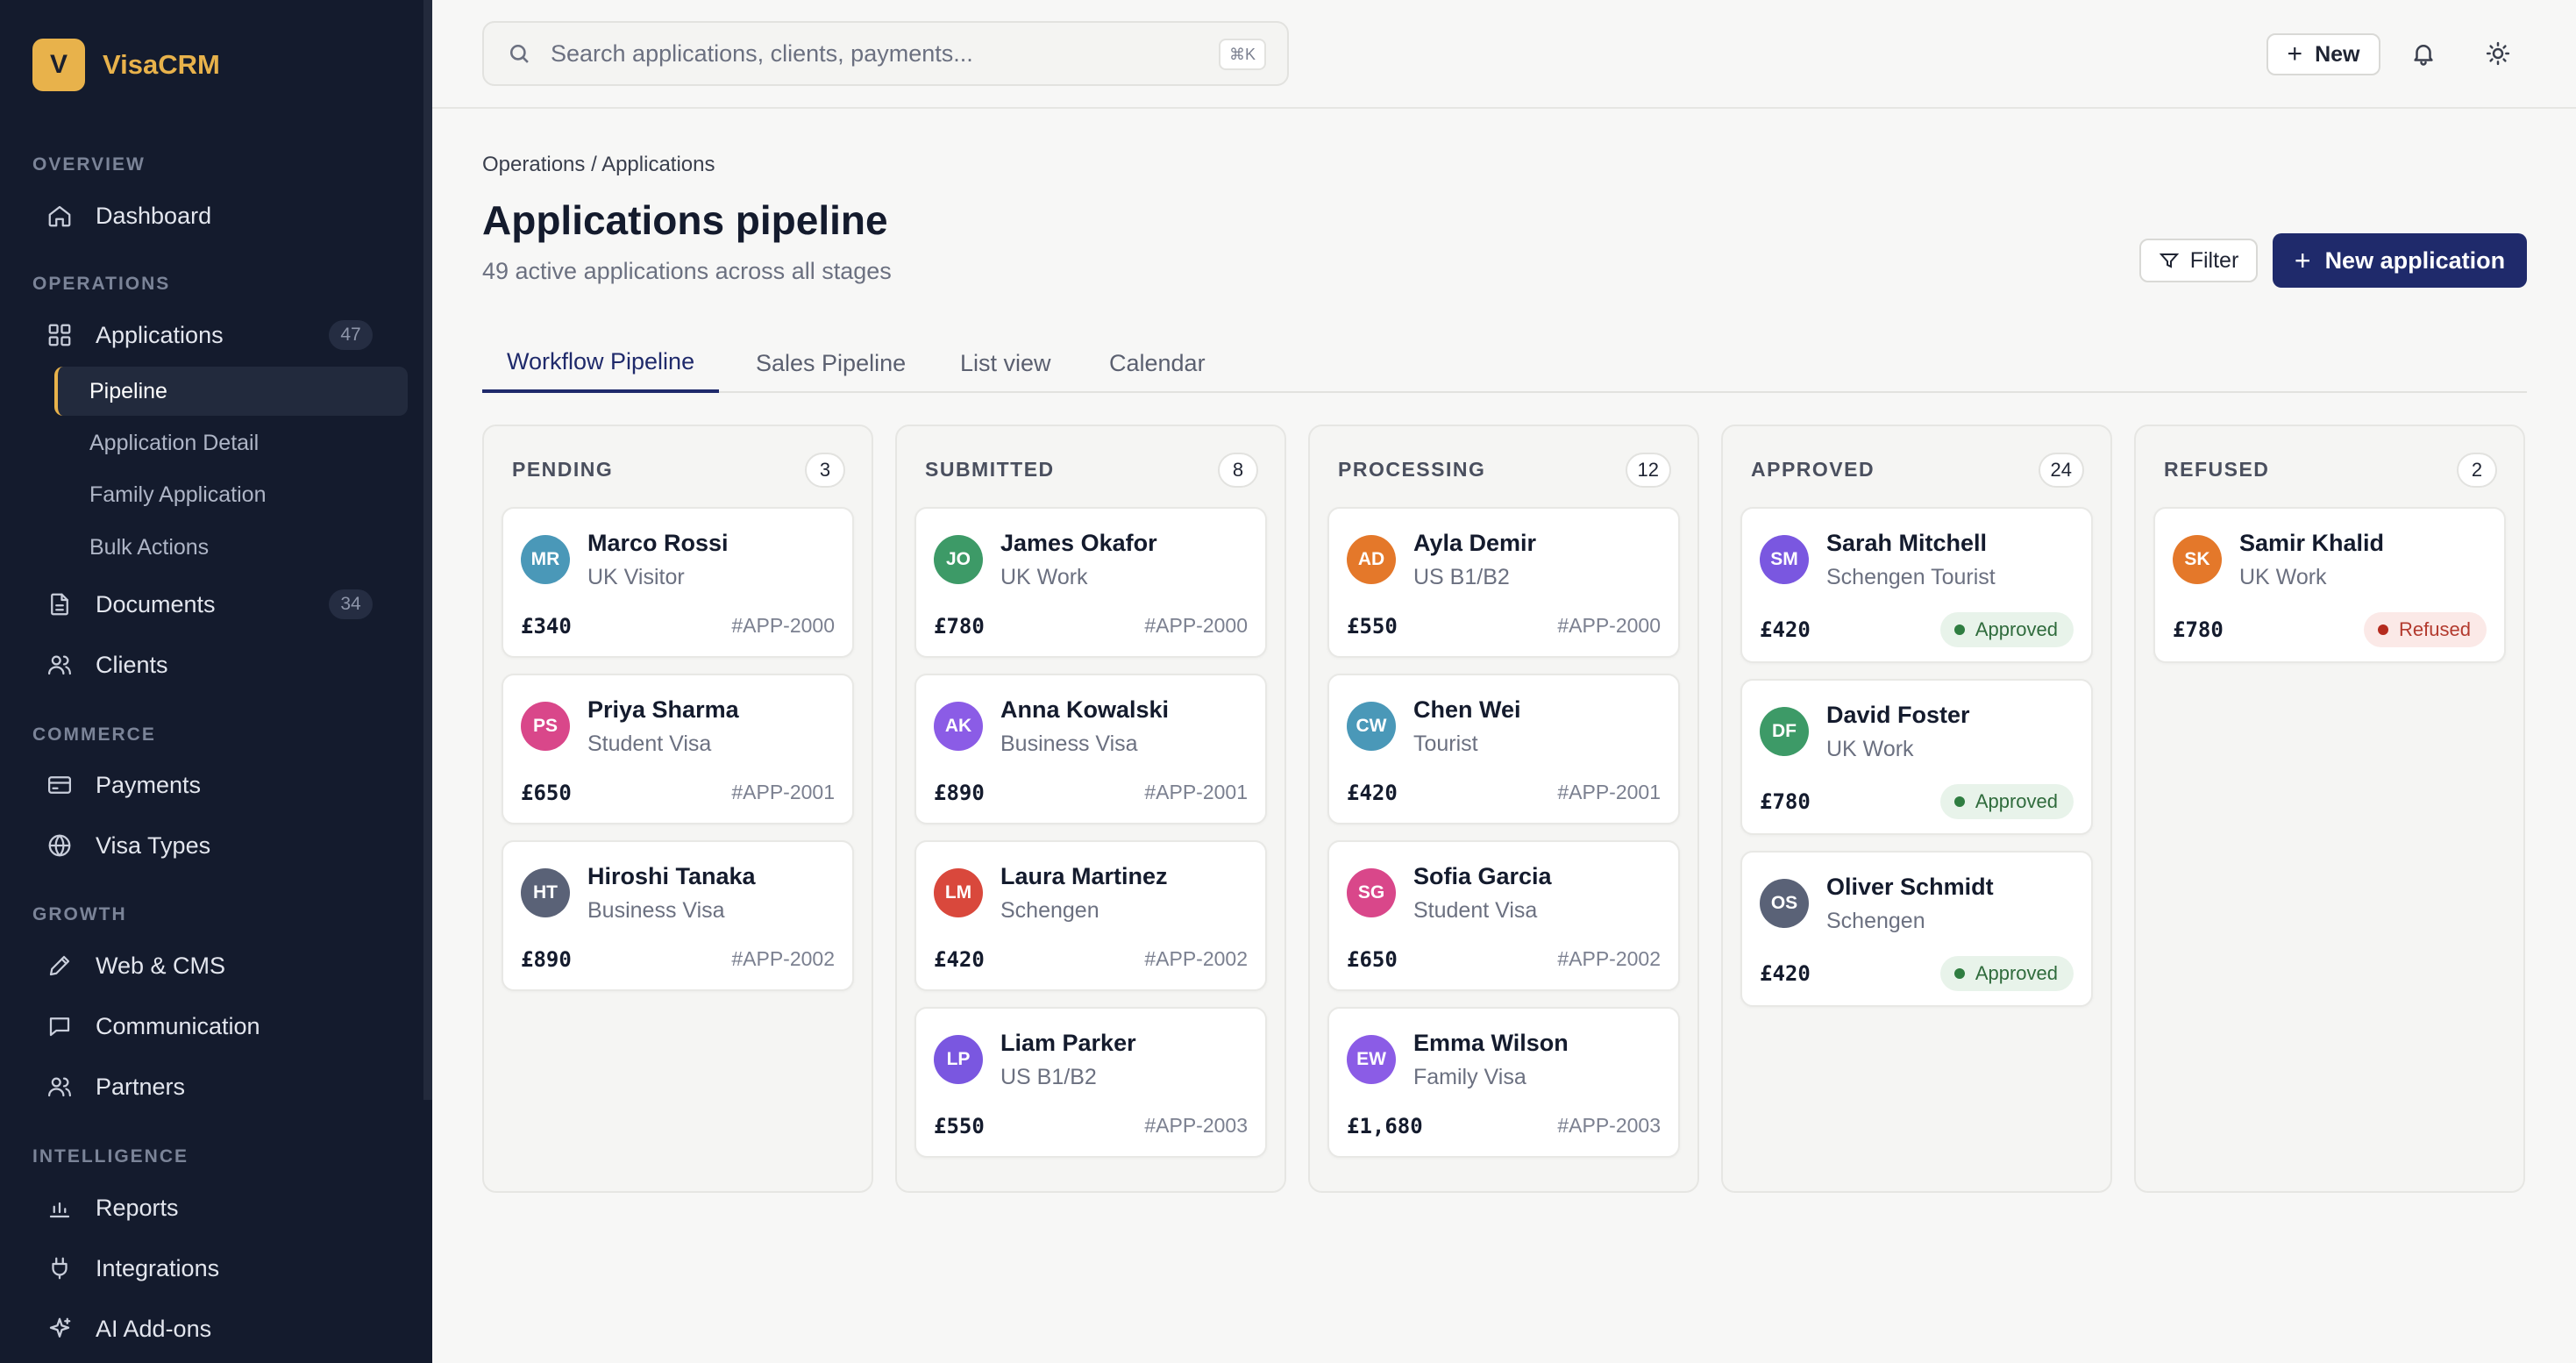 This screenshot has height=1363, width=2576. I want to click on section-commerce: COMMERCE, so click(94, 734).